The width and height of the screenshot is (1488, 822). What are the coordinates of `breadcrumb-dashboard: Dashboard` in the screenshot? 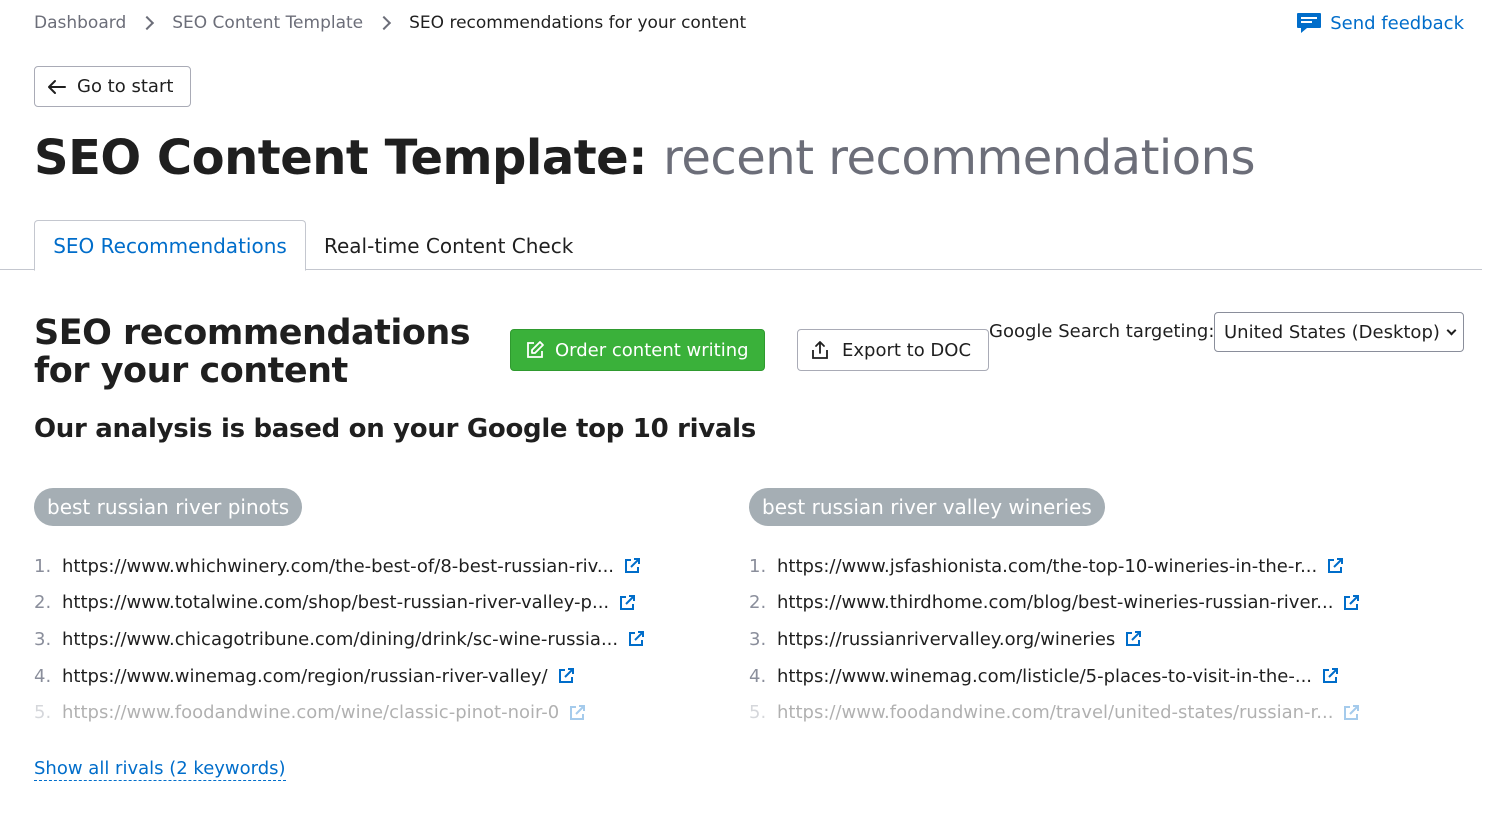 It's located at (80, 23).